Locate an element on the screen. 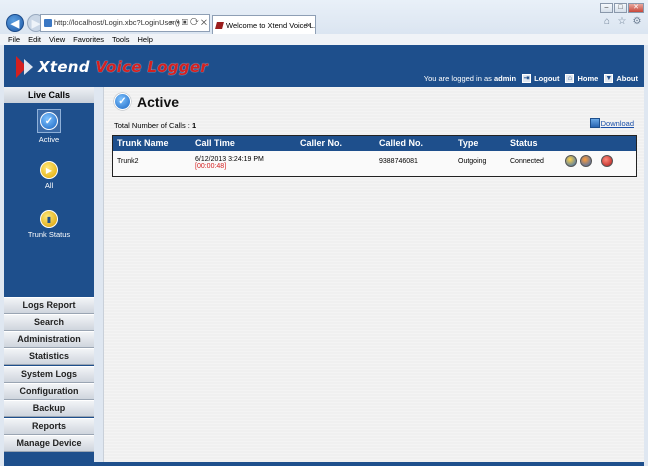 This screenshot has width=648, height=466. cell-trunk: Trunk2 is located at coordinates (128, 161).